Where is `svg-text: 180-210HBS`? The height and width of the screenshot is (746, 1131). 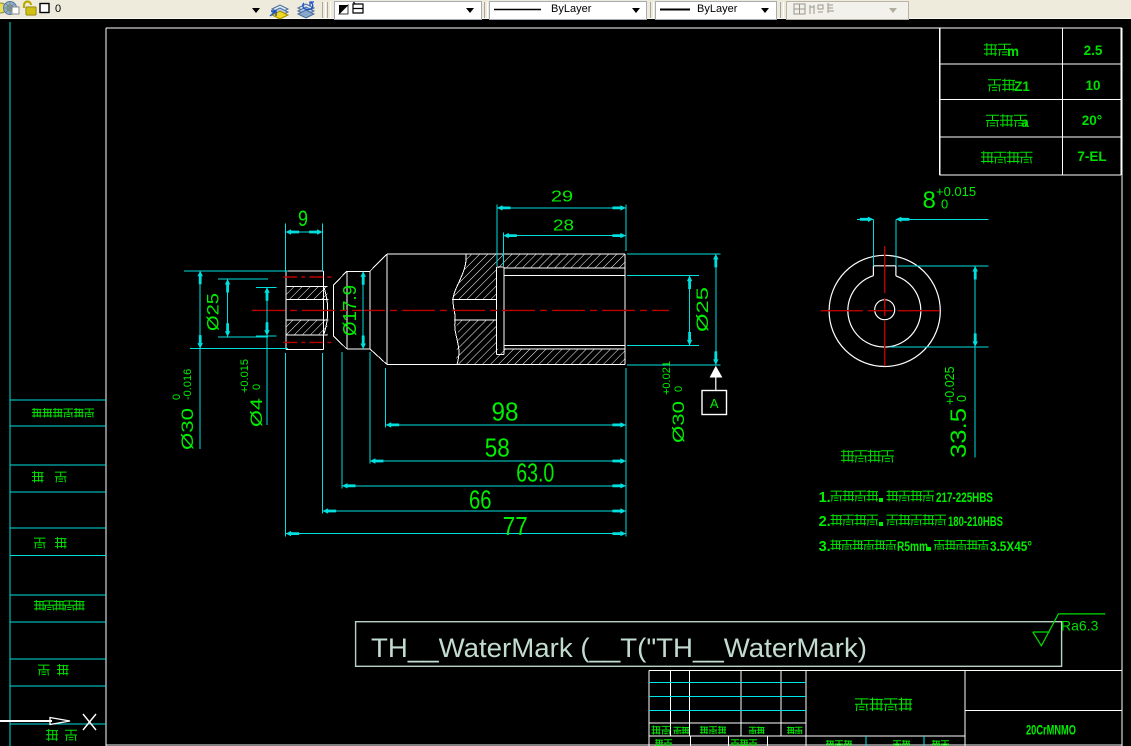 svg-text: 180-210HBS is located at coordinates (975, 521).